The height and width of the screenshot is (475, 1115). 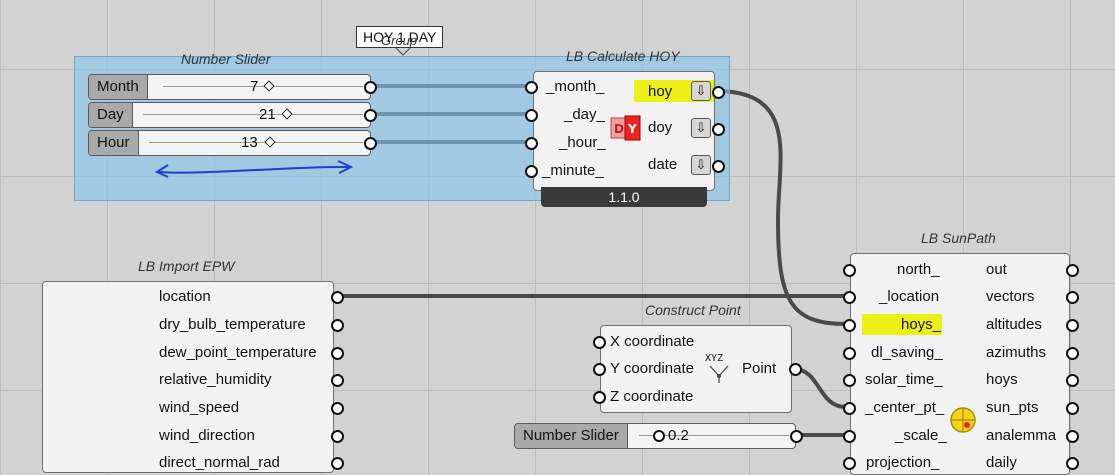 I want to click on construct-point-output: Point, so click(x=759, y=368).